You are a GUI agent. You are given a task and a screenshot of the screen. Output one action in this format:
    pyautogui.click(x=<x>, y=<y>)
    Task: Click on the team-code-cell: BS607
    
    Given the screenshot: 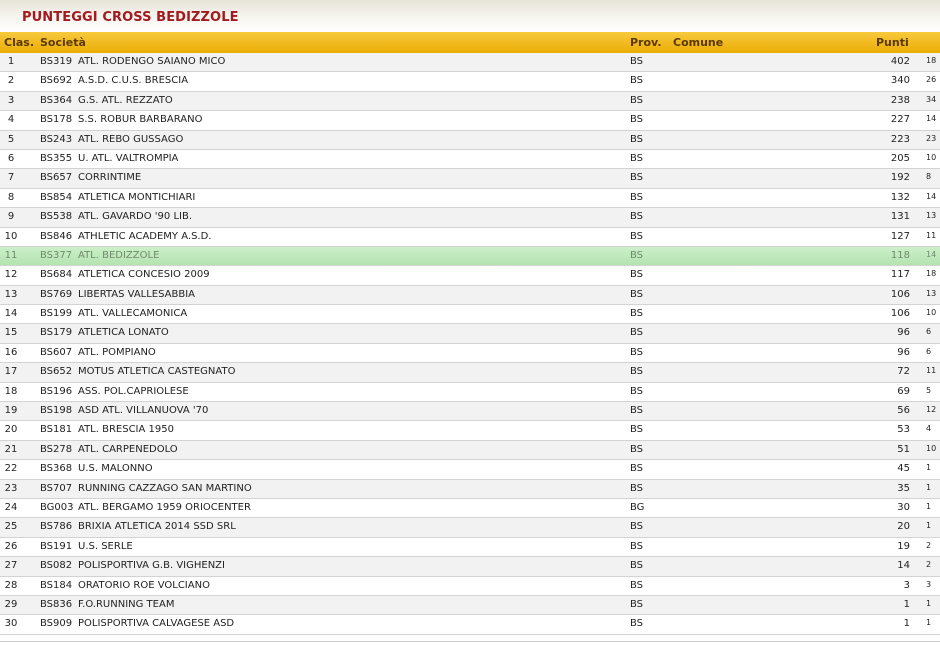 What is the action you would take?
    pyautogui.click(x=56, y=352)
    